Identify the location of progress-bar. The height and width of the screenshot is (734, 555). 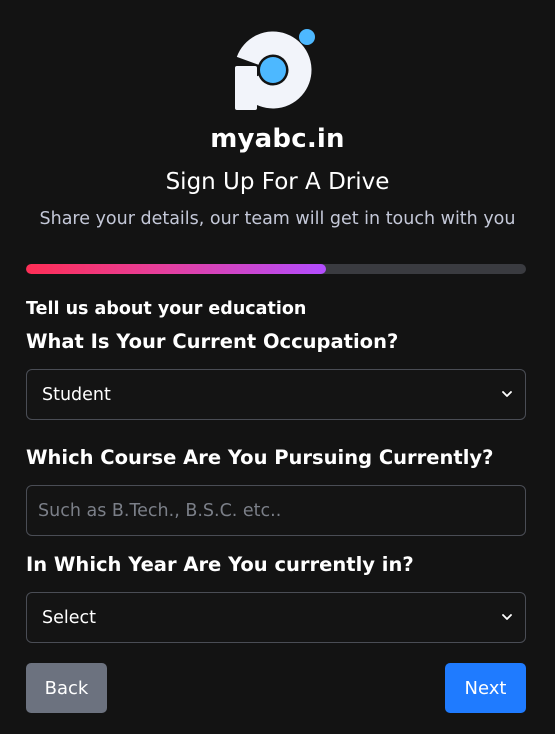
(276, 269).